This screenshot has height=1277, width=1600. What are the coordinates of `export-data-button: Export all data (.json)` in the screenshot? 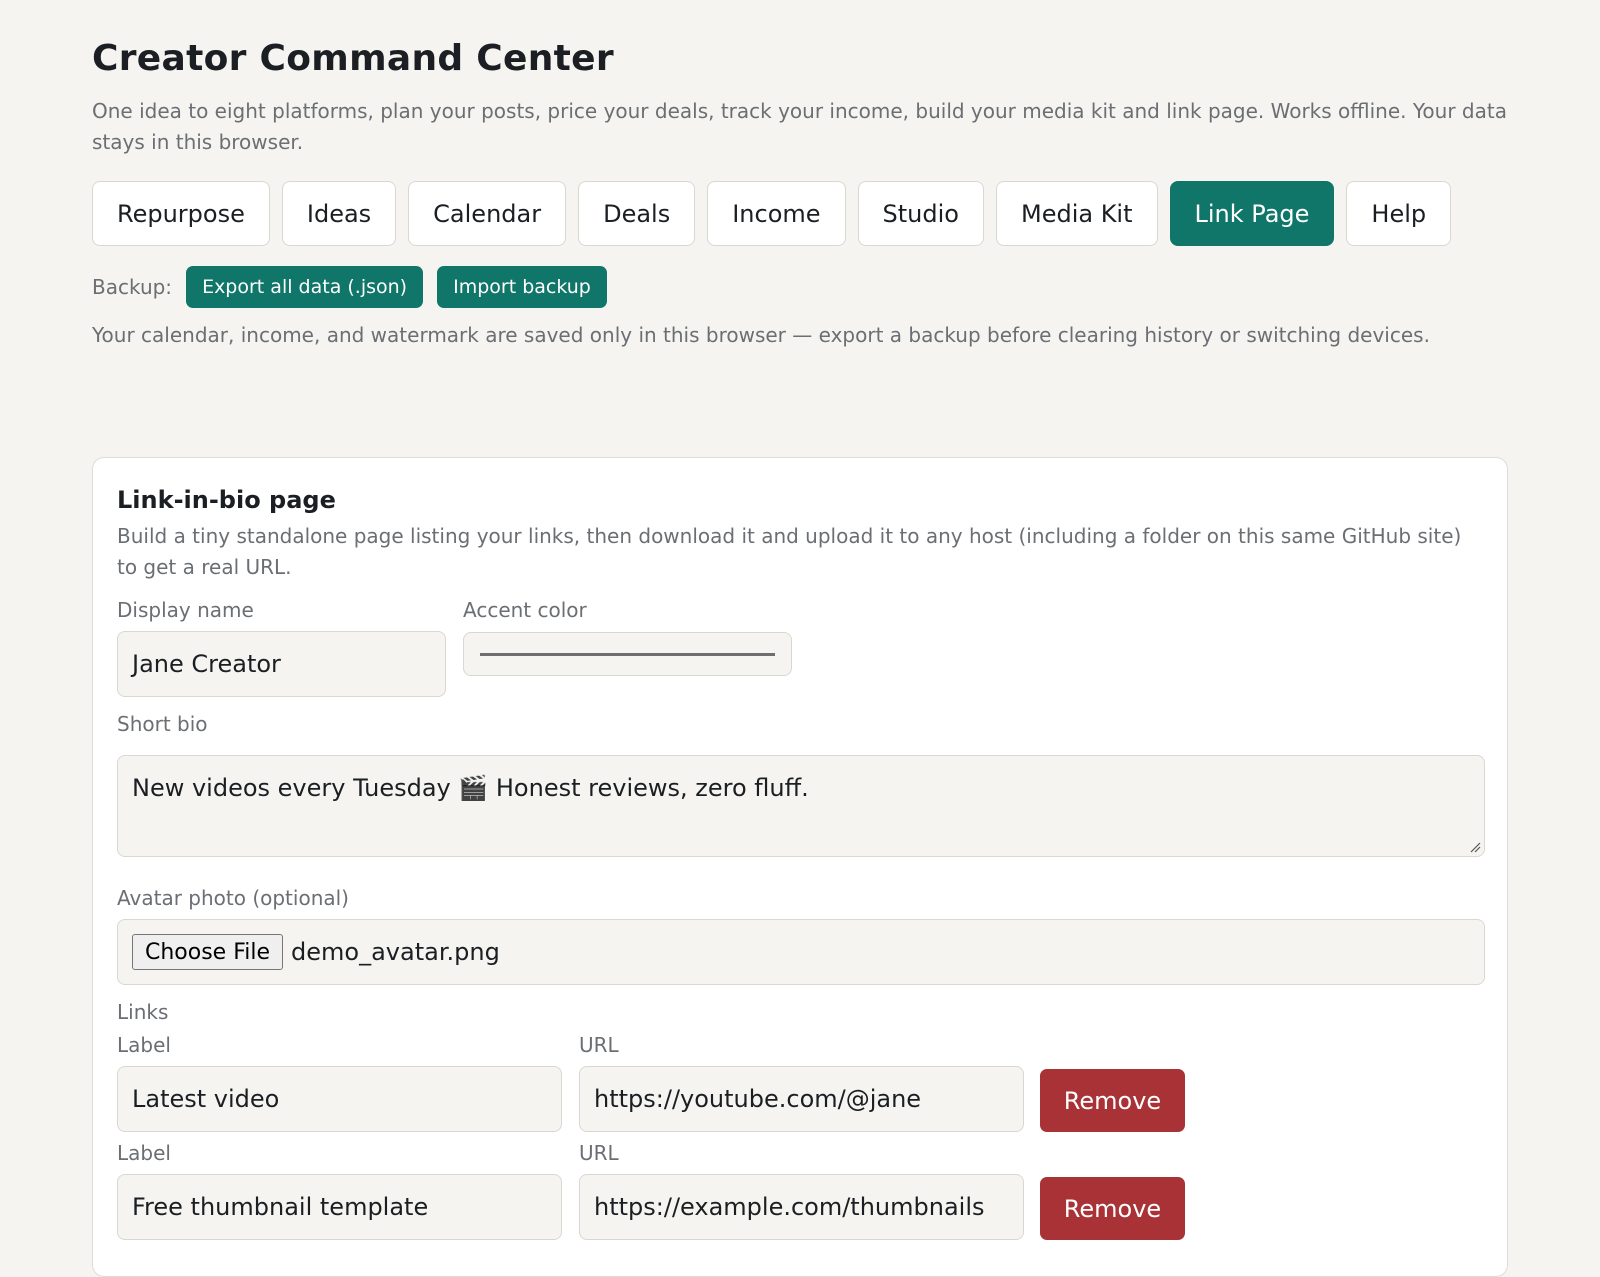 It's located at (305, 287).